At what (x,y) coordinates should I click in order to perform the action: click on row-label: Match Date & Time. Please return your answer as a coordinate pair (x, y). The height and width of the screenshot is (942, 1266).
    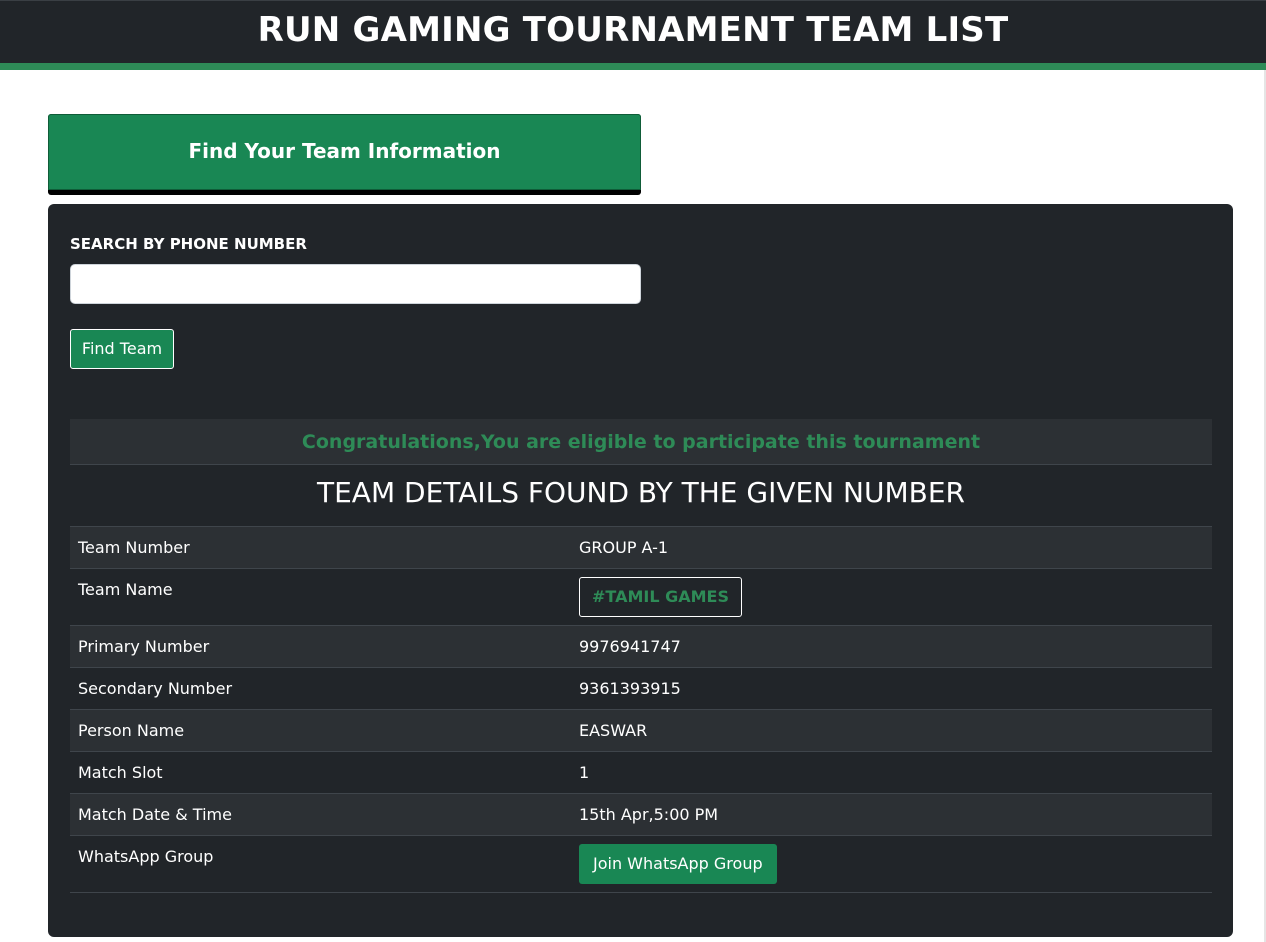
    Looking at the image, I should click on (320, 814).